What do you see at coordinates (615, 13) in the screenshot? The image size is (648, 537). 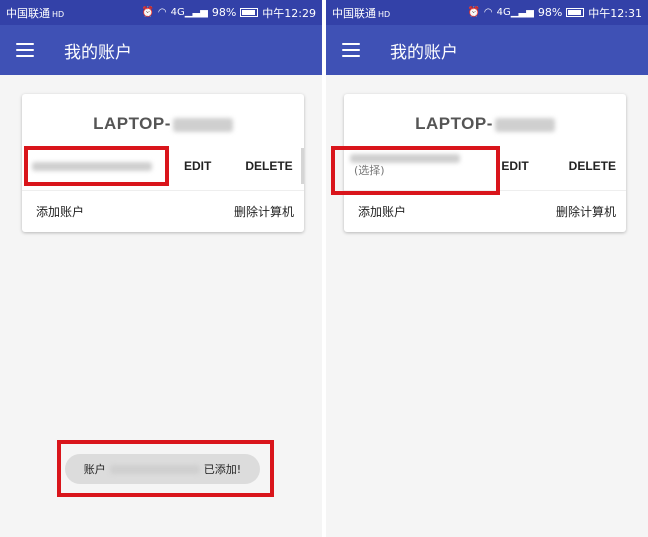 I see `clock: 中午12:31` at bounding box center [615, 13].